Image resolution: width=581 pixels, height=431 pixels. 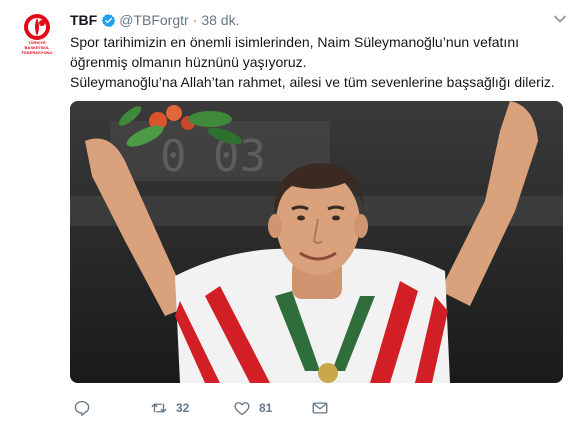 What do you see at coordinates (169, 408) in the screenshot?
I see `retweet-button: 32` at bounding box center [169, 408].